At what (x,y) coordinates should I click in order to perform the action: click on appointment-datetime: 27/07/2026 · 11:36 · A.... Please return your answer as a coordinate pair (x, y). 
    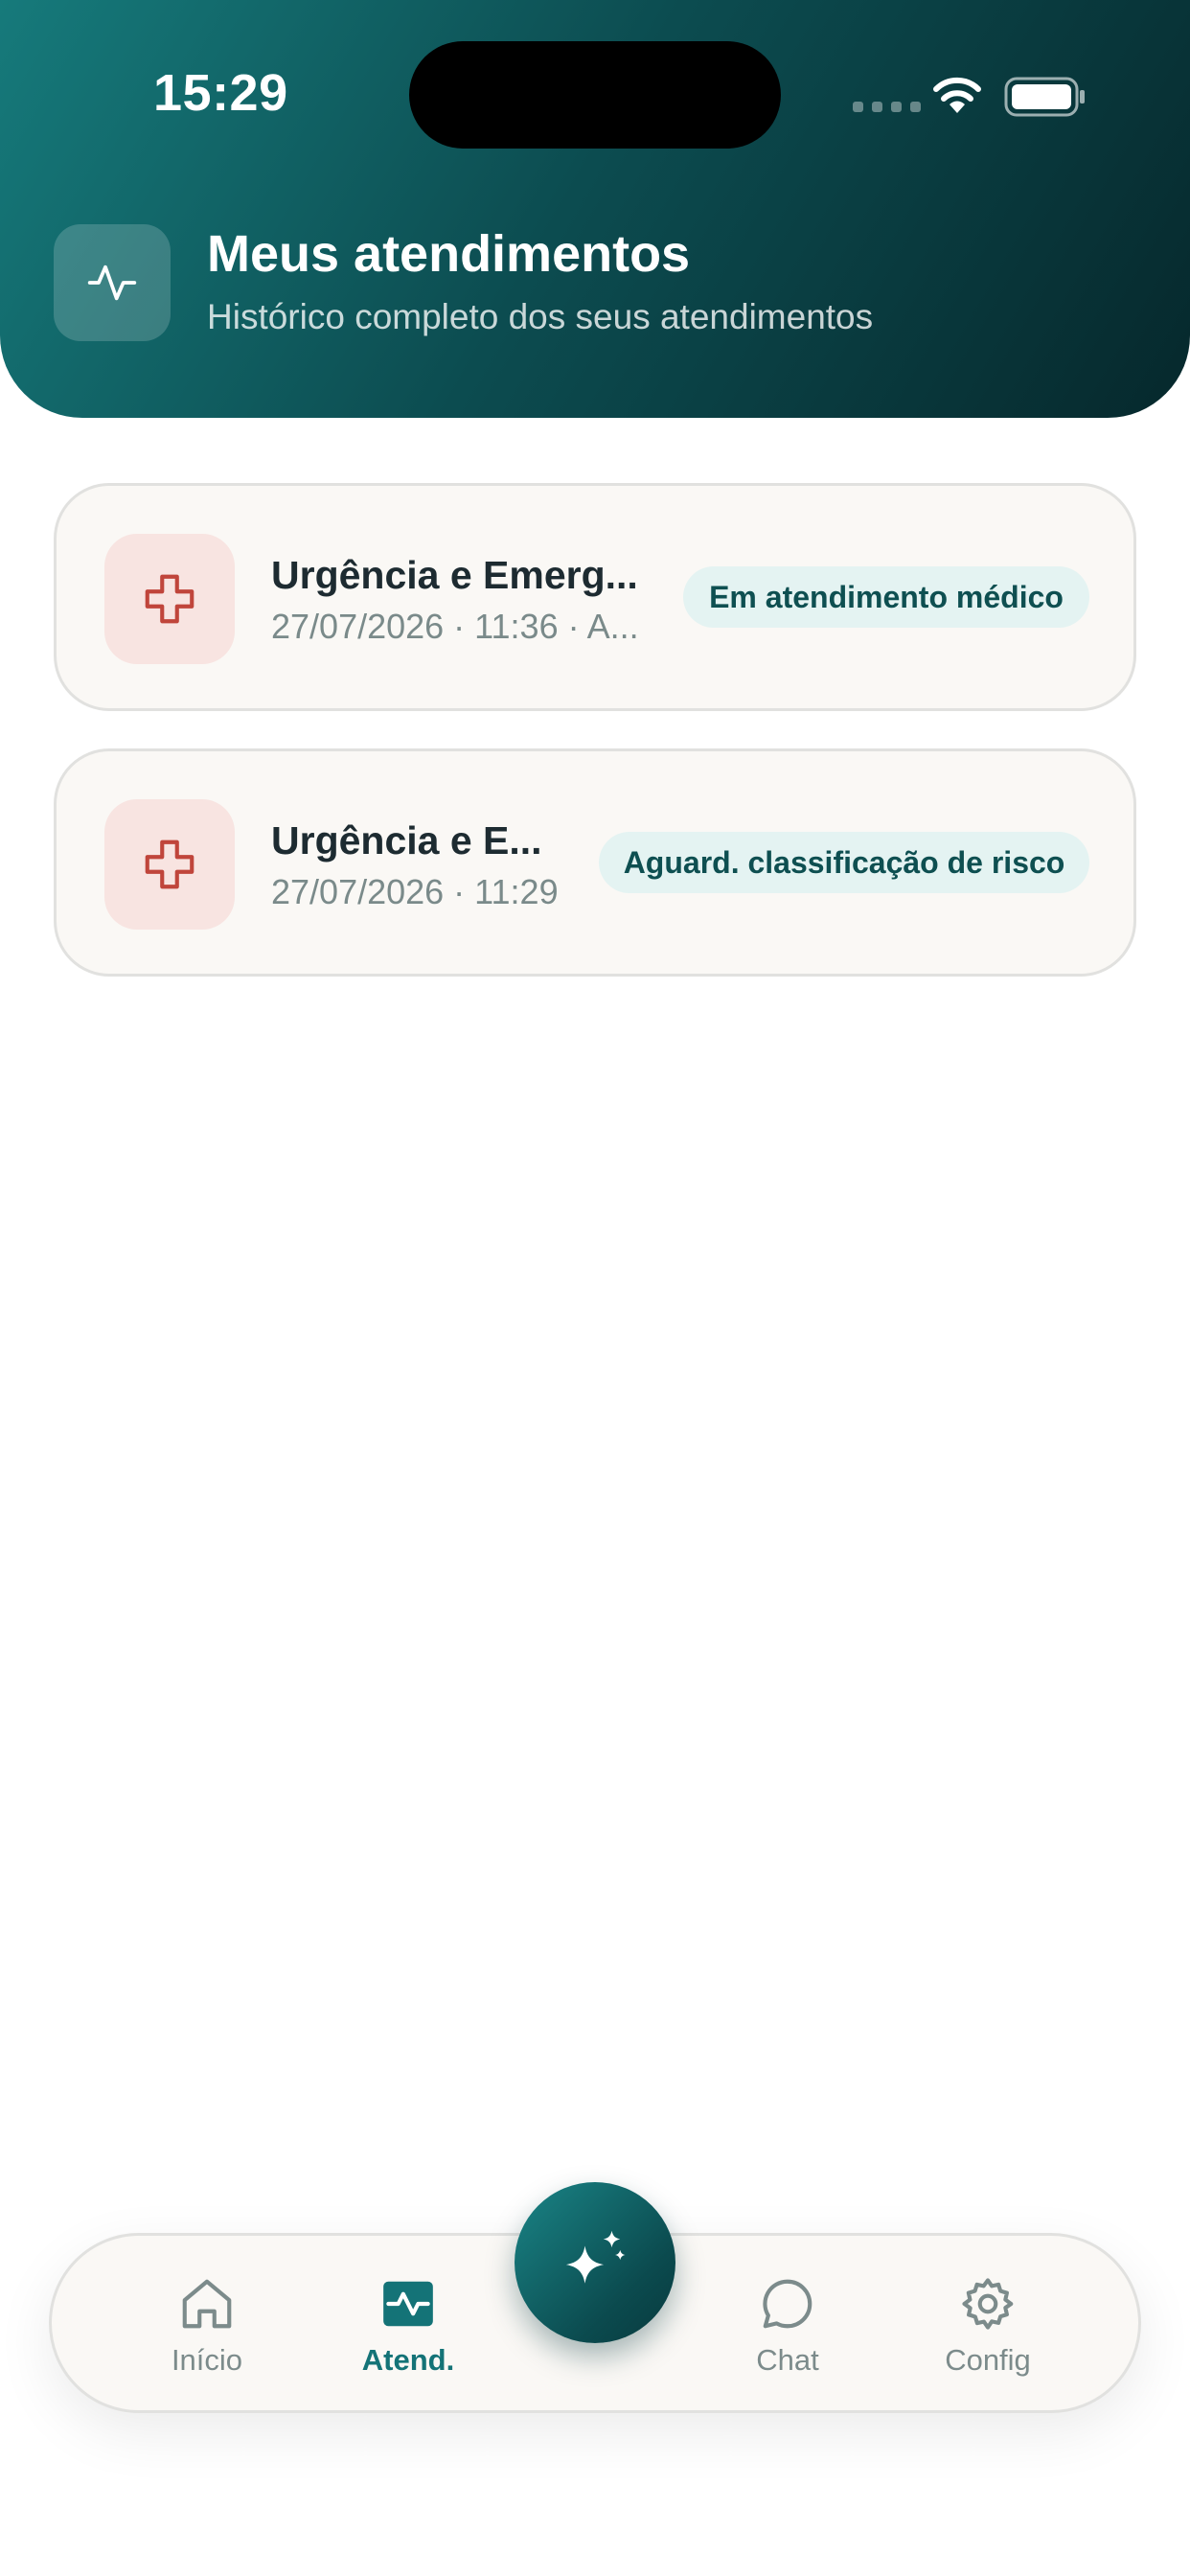
    Looking at the image, I should click on (455, 626).